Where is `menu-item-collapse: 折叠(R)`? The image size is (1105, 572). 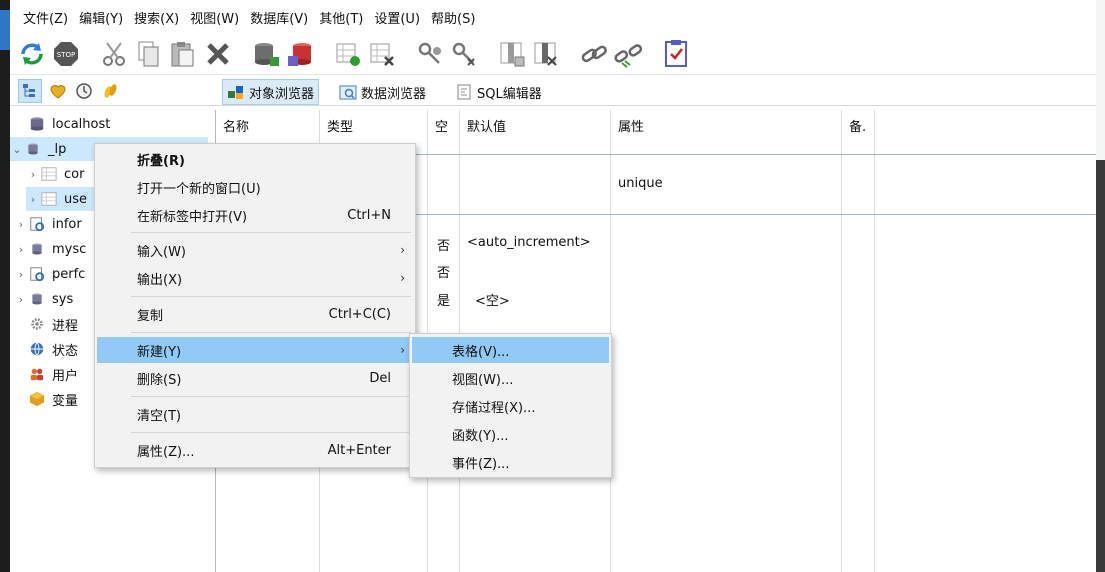 menu-item-collapse: 折叠(R) is located at coordinates (255, 159).